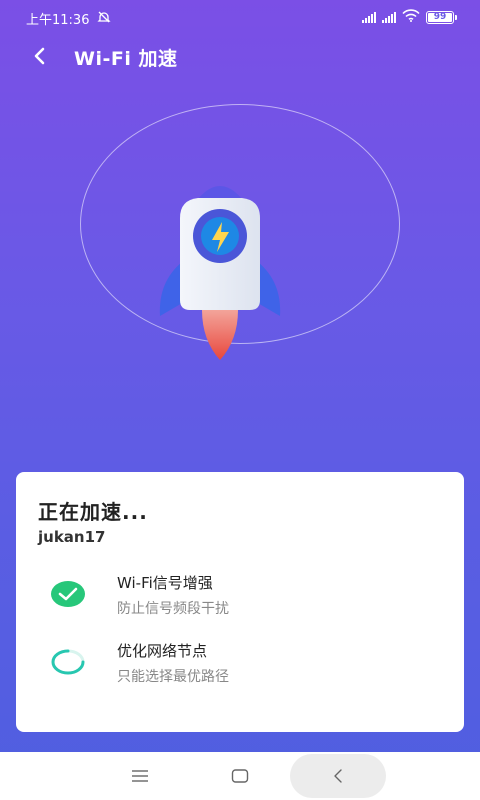  What do you see at coordinates (68, 594) in the screenshot?
I see `check-icon` at bounding box center [68, 594].